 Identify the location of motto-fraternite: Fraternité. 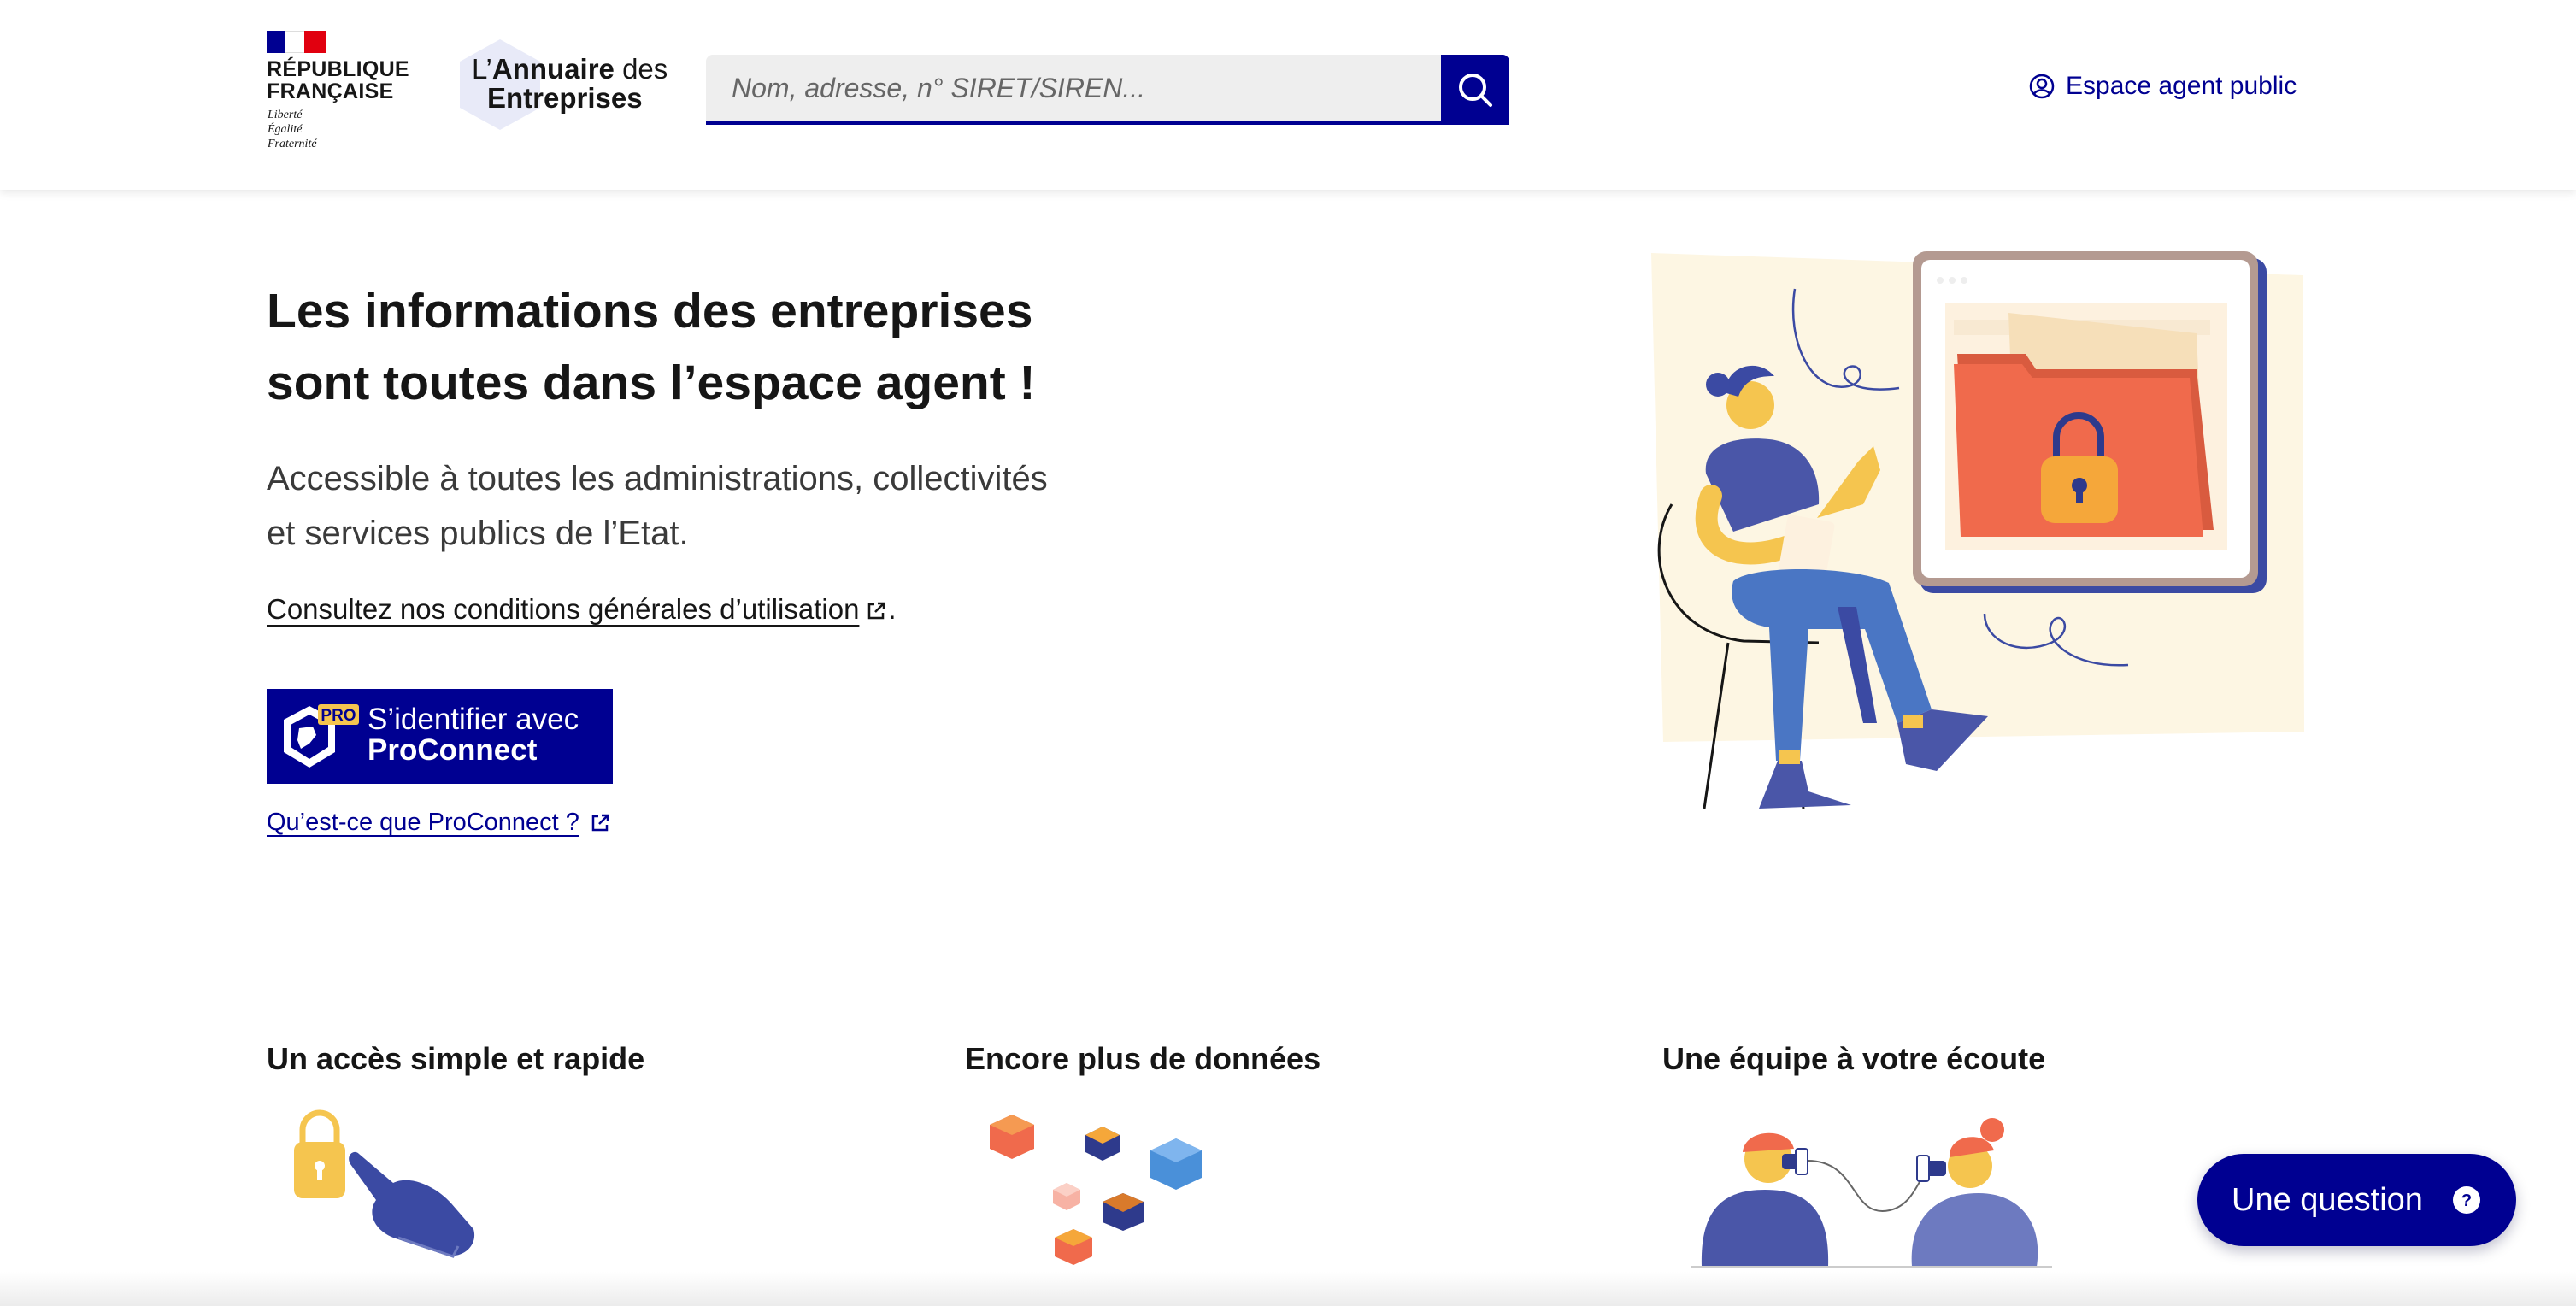
(292, 144).